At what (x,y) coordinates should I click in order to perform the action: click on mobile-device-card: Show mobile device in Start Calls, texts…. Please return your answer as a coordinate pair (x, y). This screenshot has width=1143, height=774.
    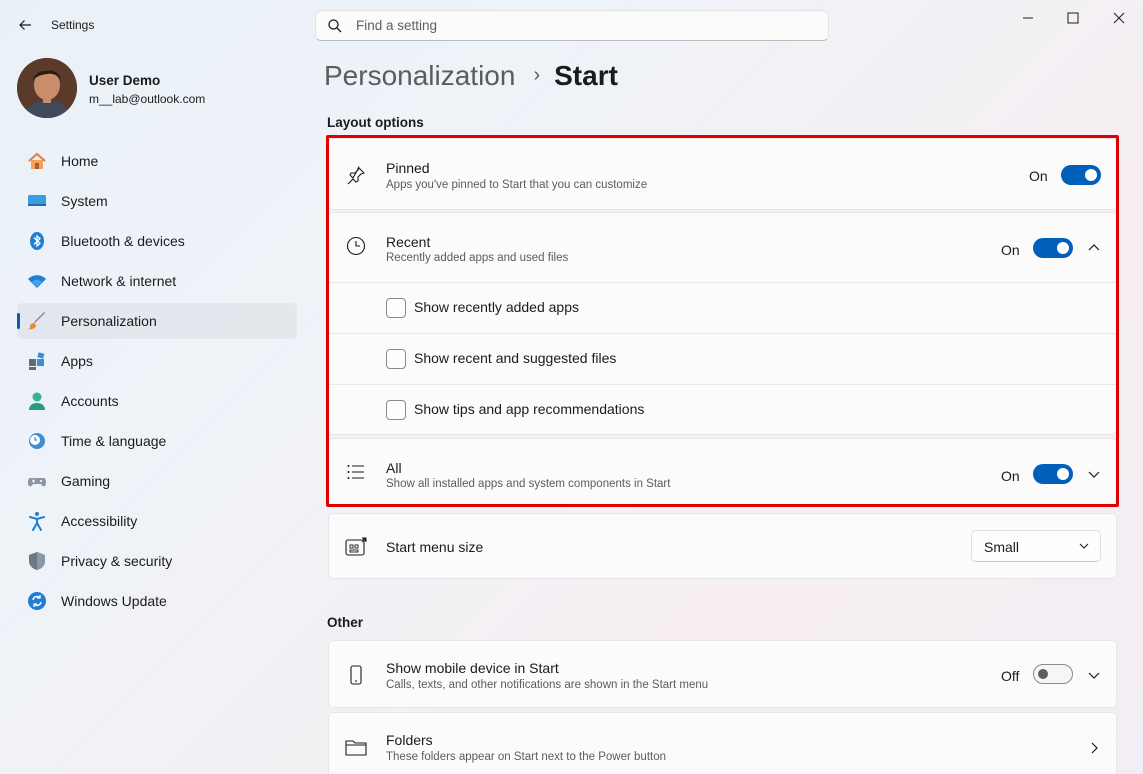
    Looking at the image, I should click on (722, 674).